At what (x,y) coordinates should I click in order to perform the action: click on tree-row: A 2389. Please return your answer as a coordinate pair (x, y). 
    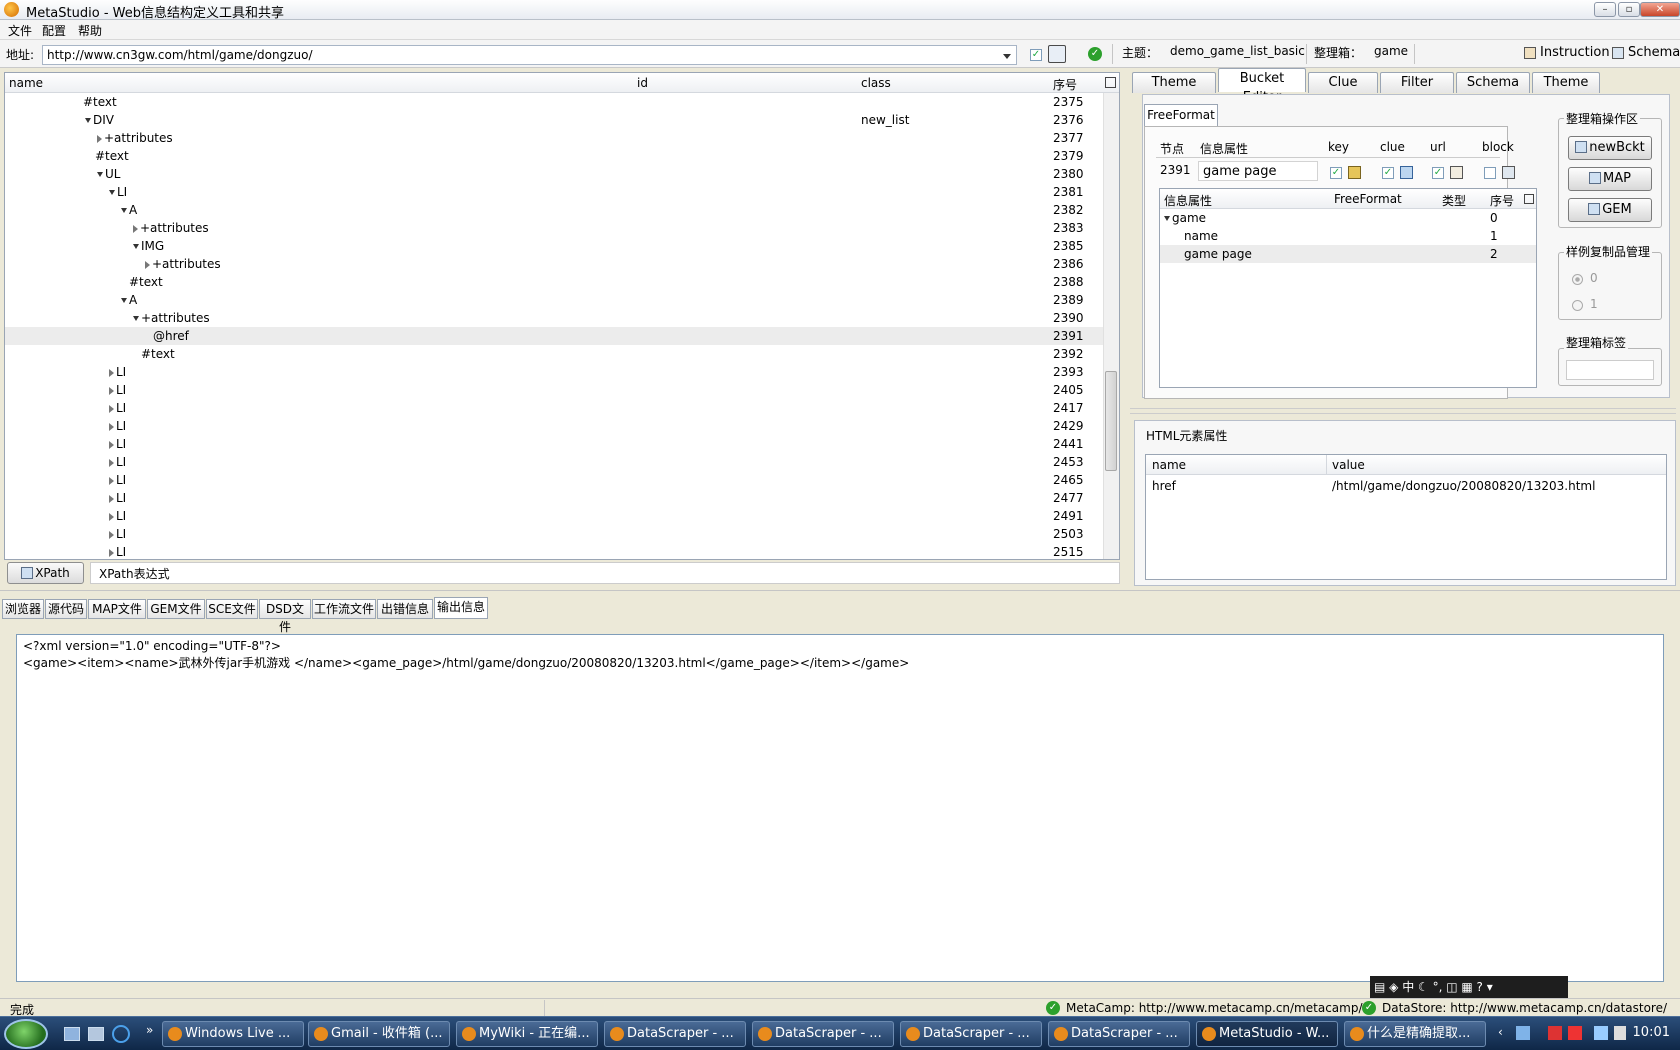
    Looking at the image, I should click on (554, 300).